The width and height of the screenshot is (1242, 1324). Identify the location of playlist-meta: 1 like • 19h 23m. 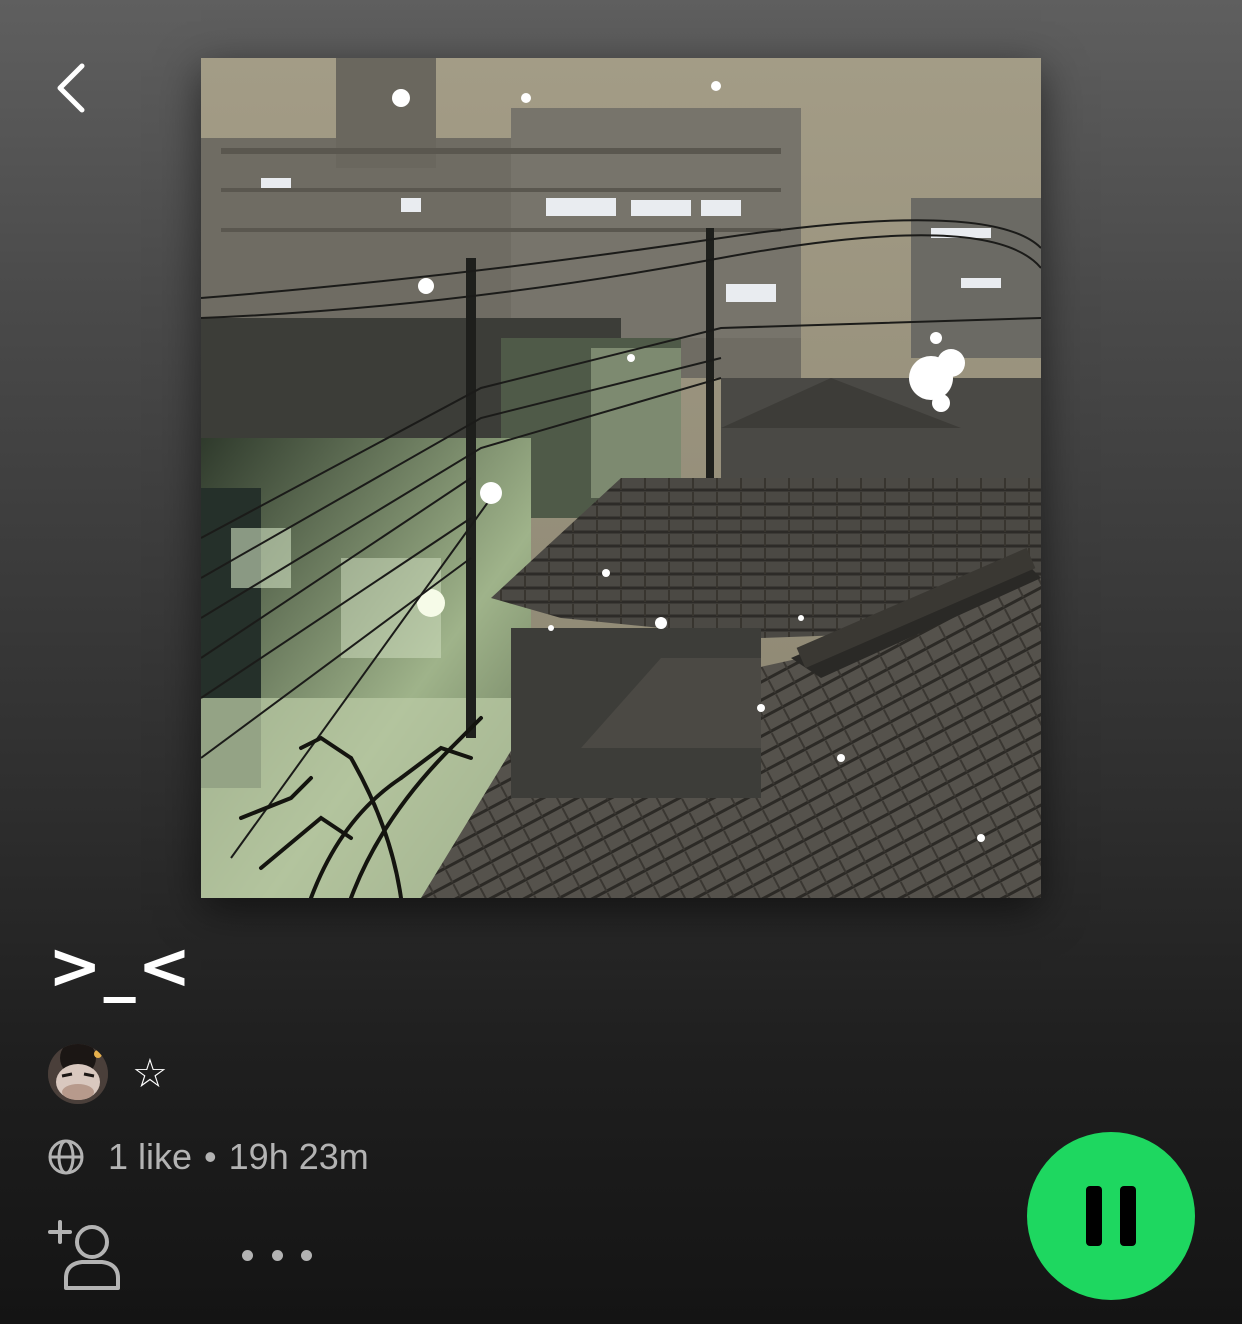
(207, 1157).